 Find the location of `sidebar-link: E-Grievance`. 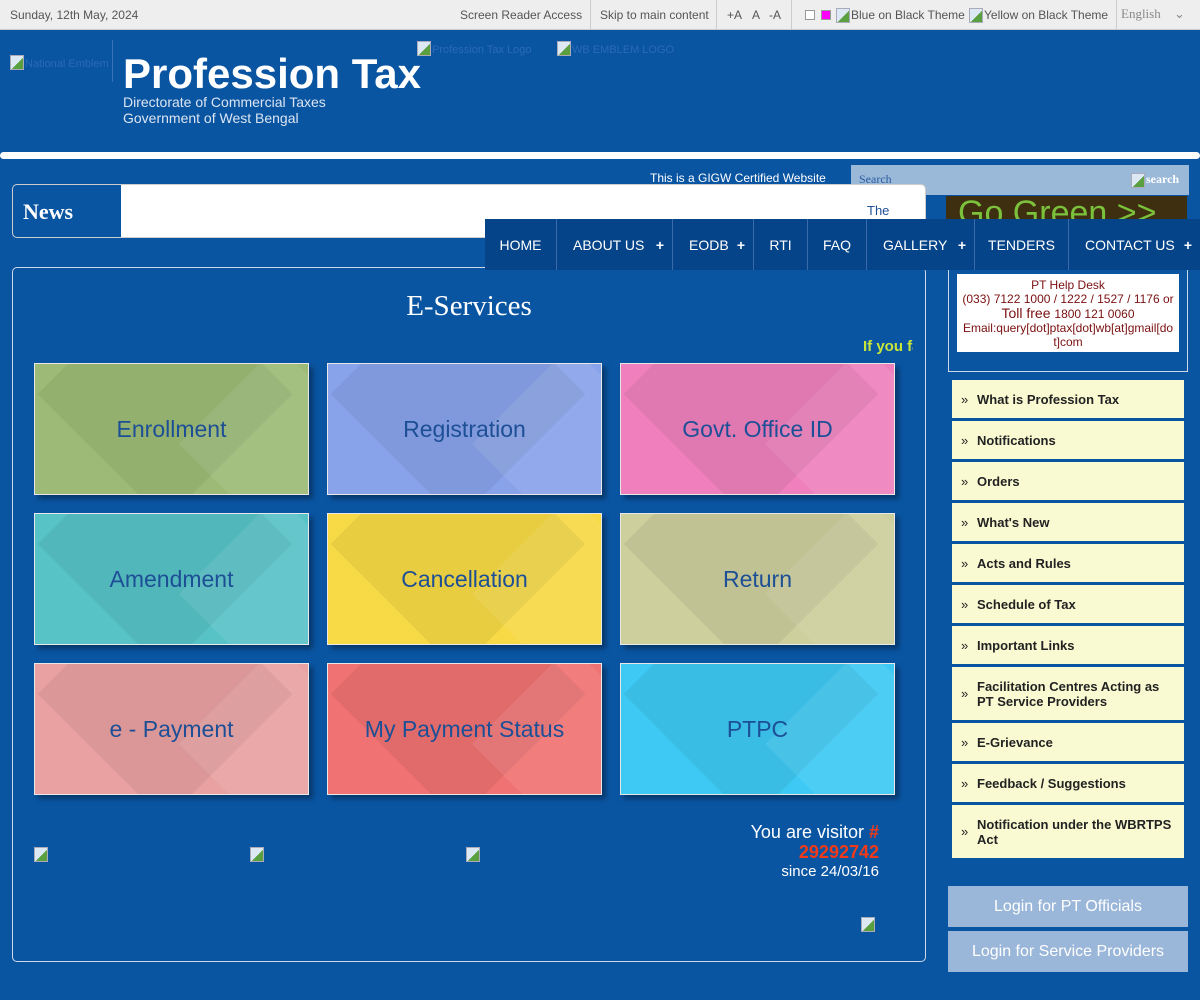

sidebar-link: E-Grievance is located at coordinates (1068, 742).